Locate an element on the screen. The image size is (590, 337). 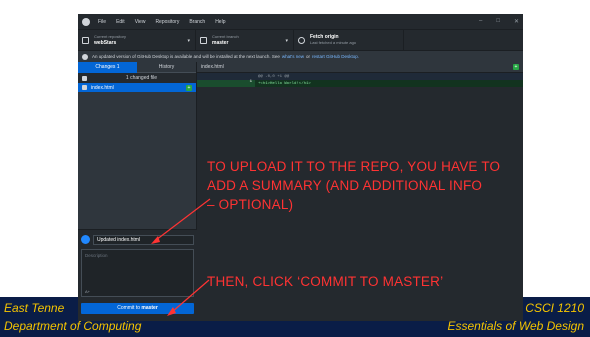
changed-files-count: 1 changed file is located at coordinates (141, 78).